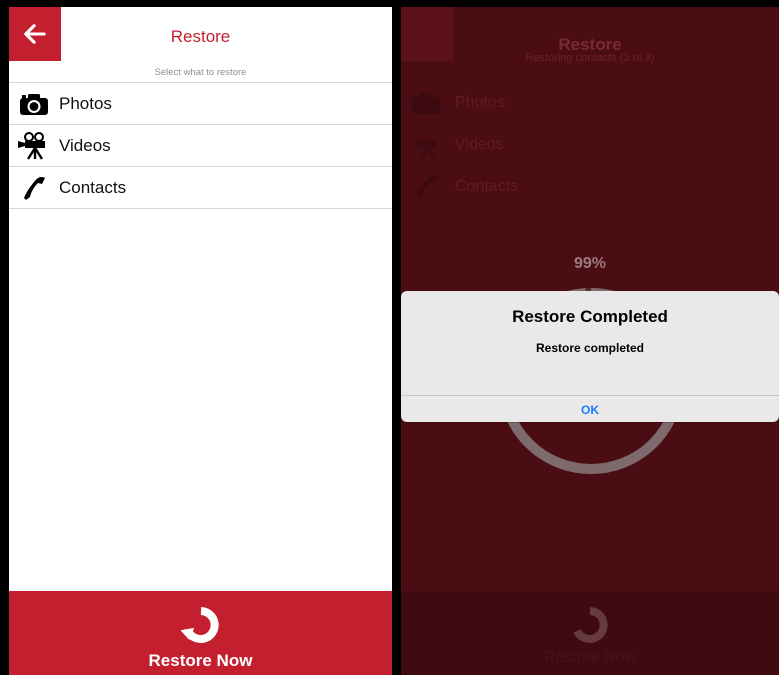 The image size is (779, 675). Describe the element at coordinates (590, 316) in the screenshot. I see `alert-title: Restore Completed` at that location.